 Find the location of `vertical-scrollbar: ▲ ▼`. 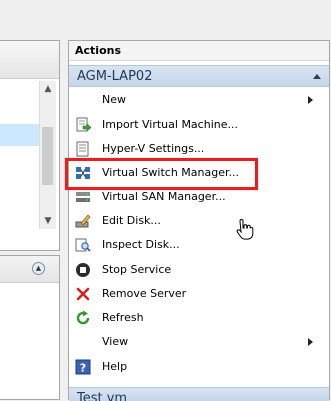

vertical-scrollbar: ▲ ▼ is located at coordinates (47, 155).